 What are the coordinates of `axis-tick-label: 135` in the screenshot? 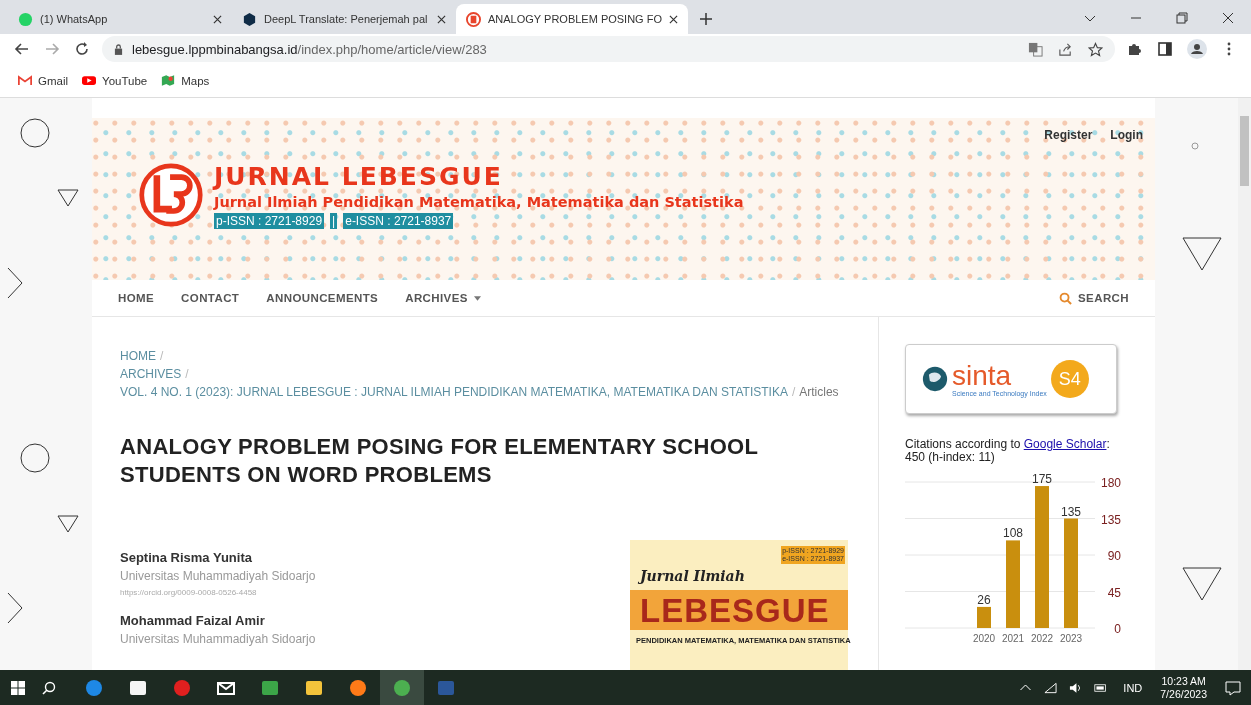 It's located at (1110, 519).